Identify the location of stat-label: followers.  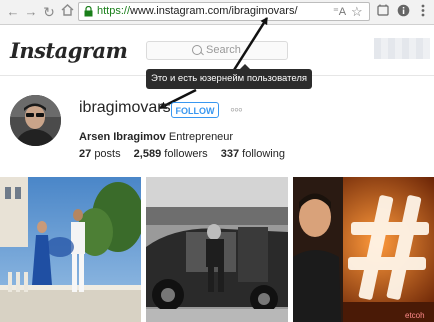
(186, 154).